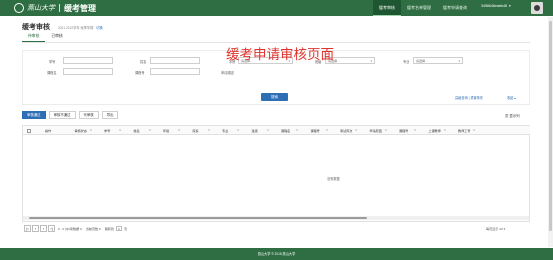 This screenshot has height=260, width=553. Describe the element at coordinates (93, 229) in the screenshot. I see `pager-current: 当前页数 0` at that location.